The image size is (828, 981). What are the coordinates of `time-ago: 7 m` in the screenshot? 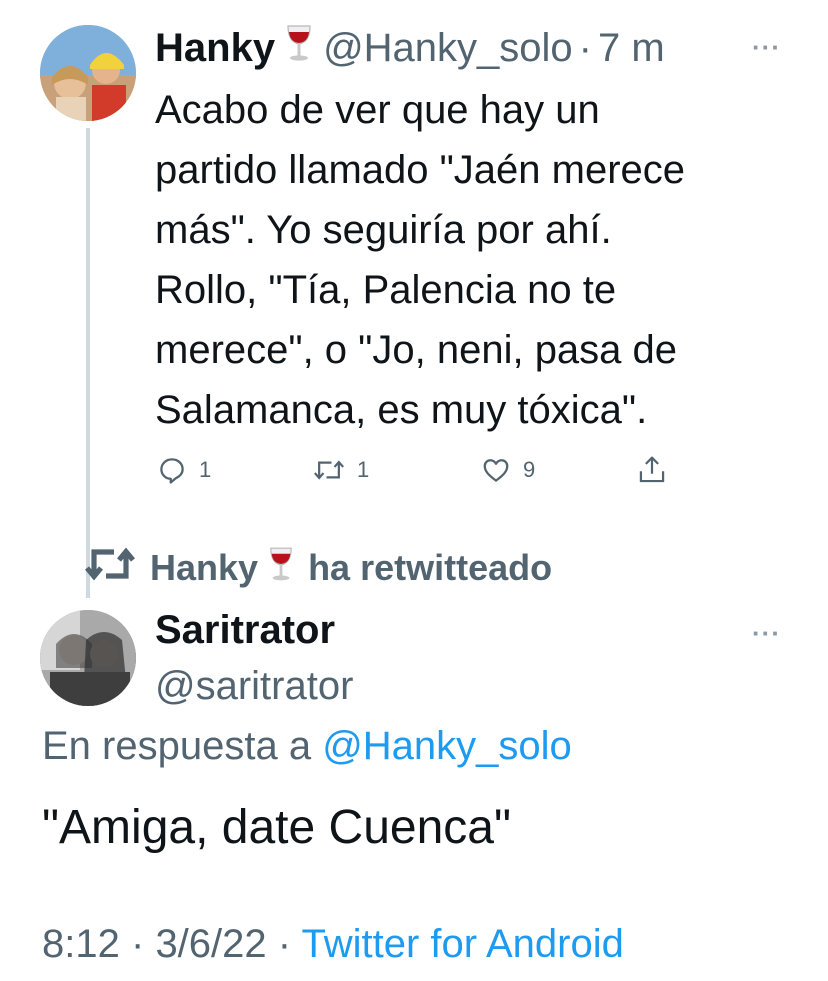 It's located at (631, 48).